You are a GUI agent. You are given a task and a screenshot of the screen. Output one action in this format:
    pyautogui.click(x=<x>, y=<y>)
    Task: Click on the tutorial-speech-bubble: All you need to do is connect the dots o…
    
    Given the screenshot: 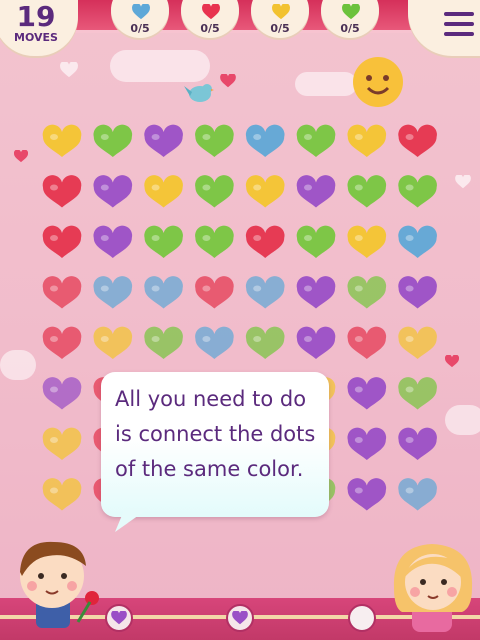 What is the action you would take?
    pyautogui.click(x=215, y=444)
    